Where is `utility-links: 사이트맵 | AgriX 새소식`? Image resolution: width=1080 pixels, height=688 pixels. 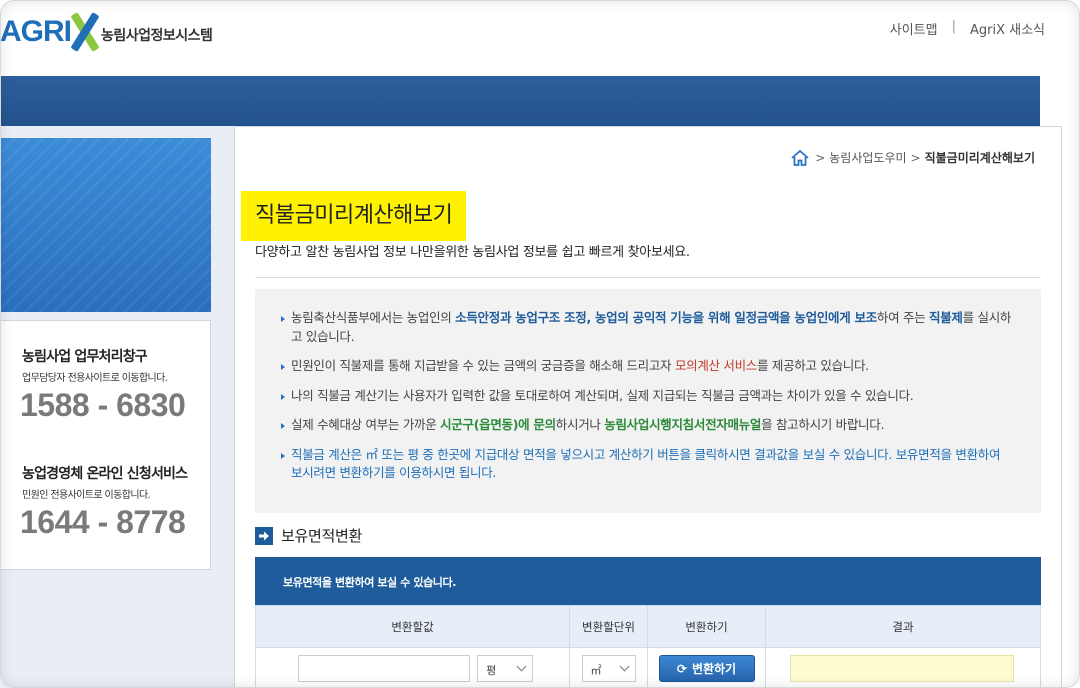 utility-links: 사이트맵 | AgriX 새소식 is located at coordinates (967, 28).